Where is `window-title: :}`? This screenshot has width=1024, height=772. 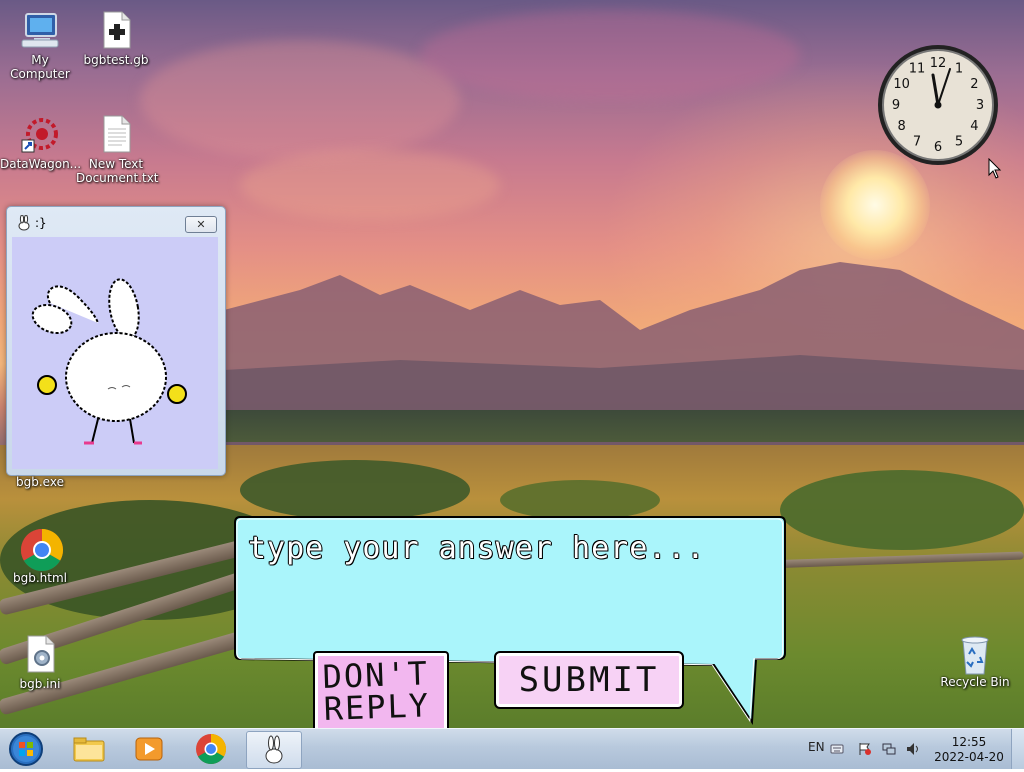
window-title: :} is located at coordinates (41, 223).